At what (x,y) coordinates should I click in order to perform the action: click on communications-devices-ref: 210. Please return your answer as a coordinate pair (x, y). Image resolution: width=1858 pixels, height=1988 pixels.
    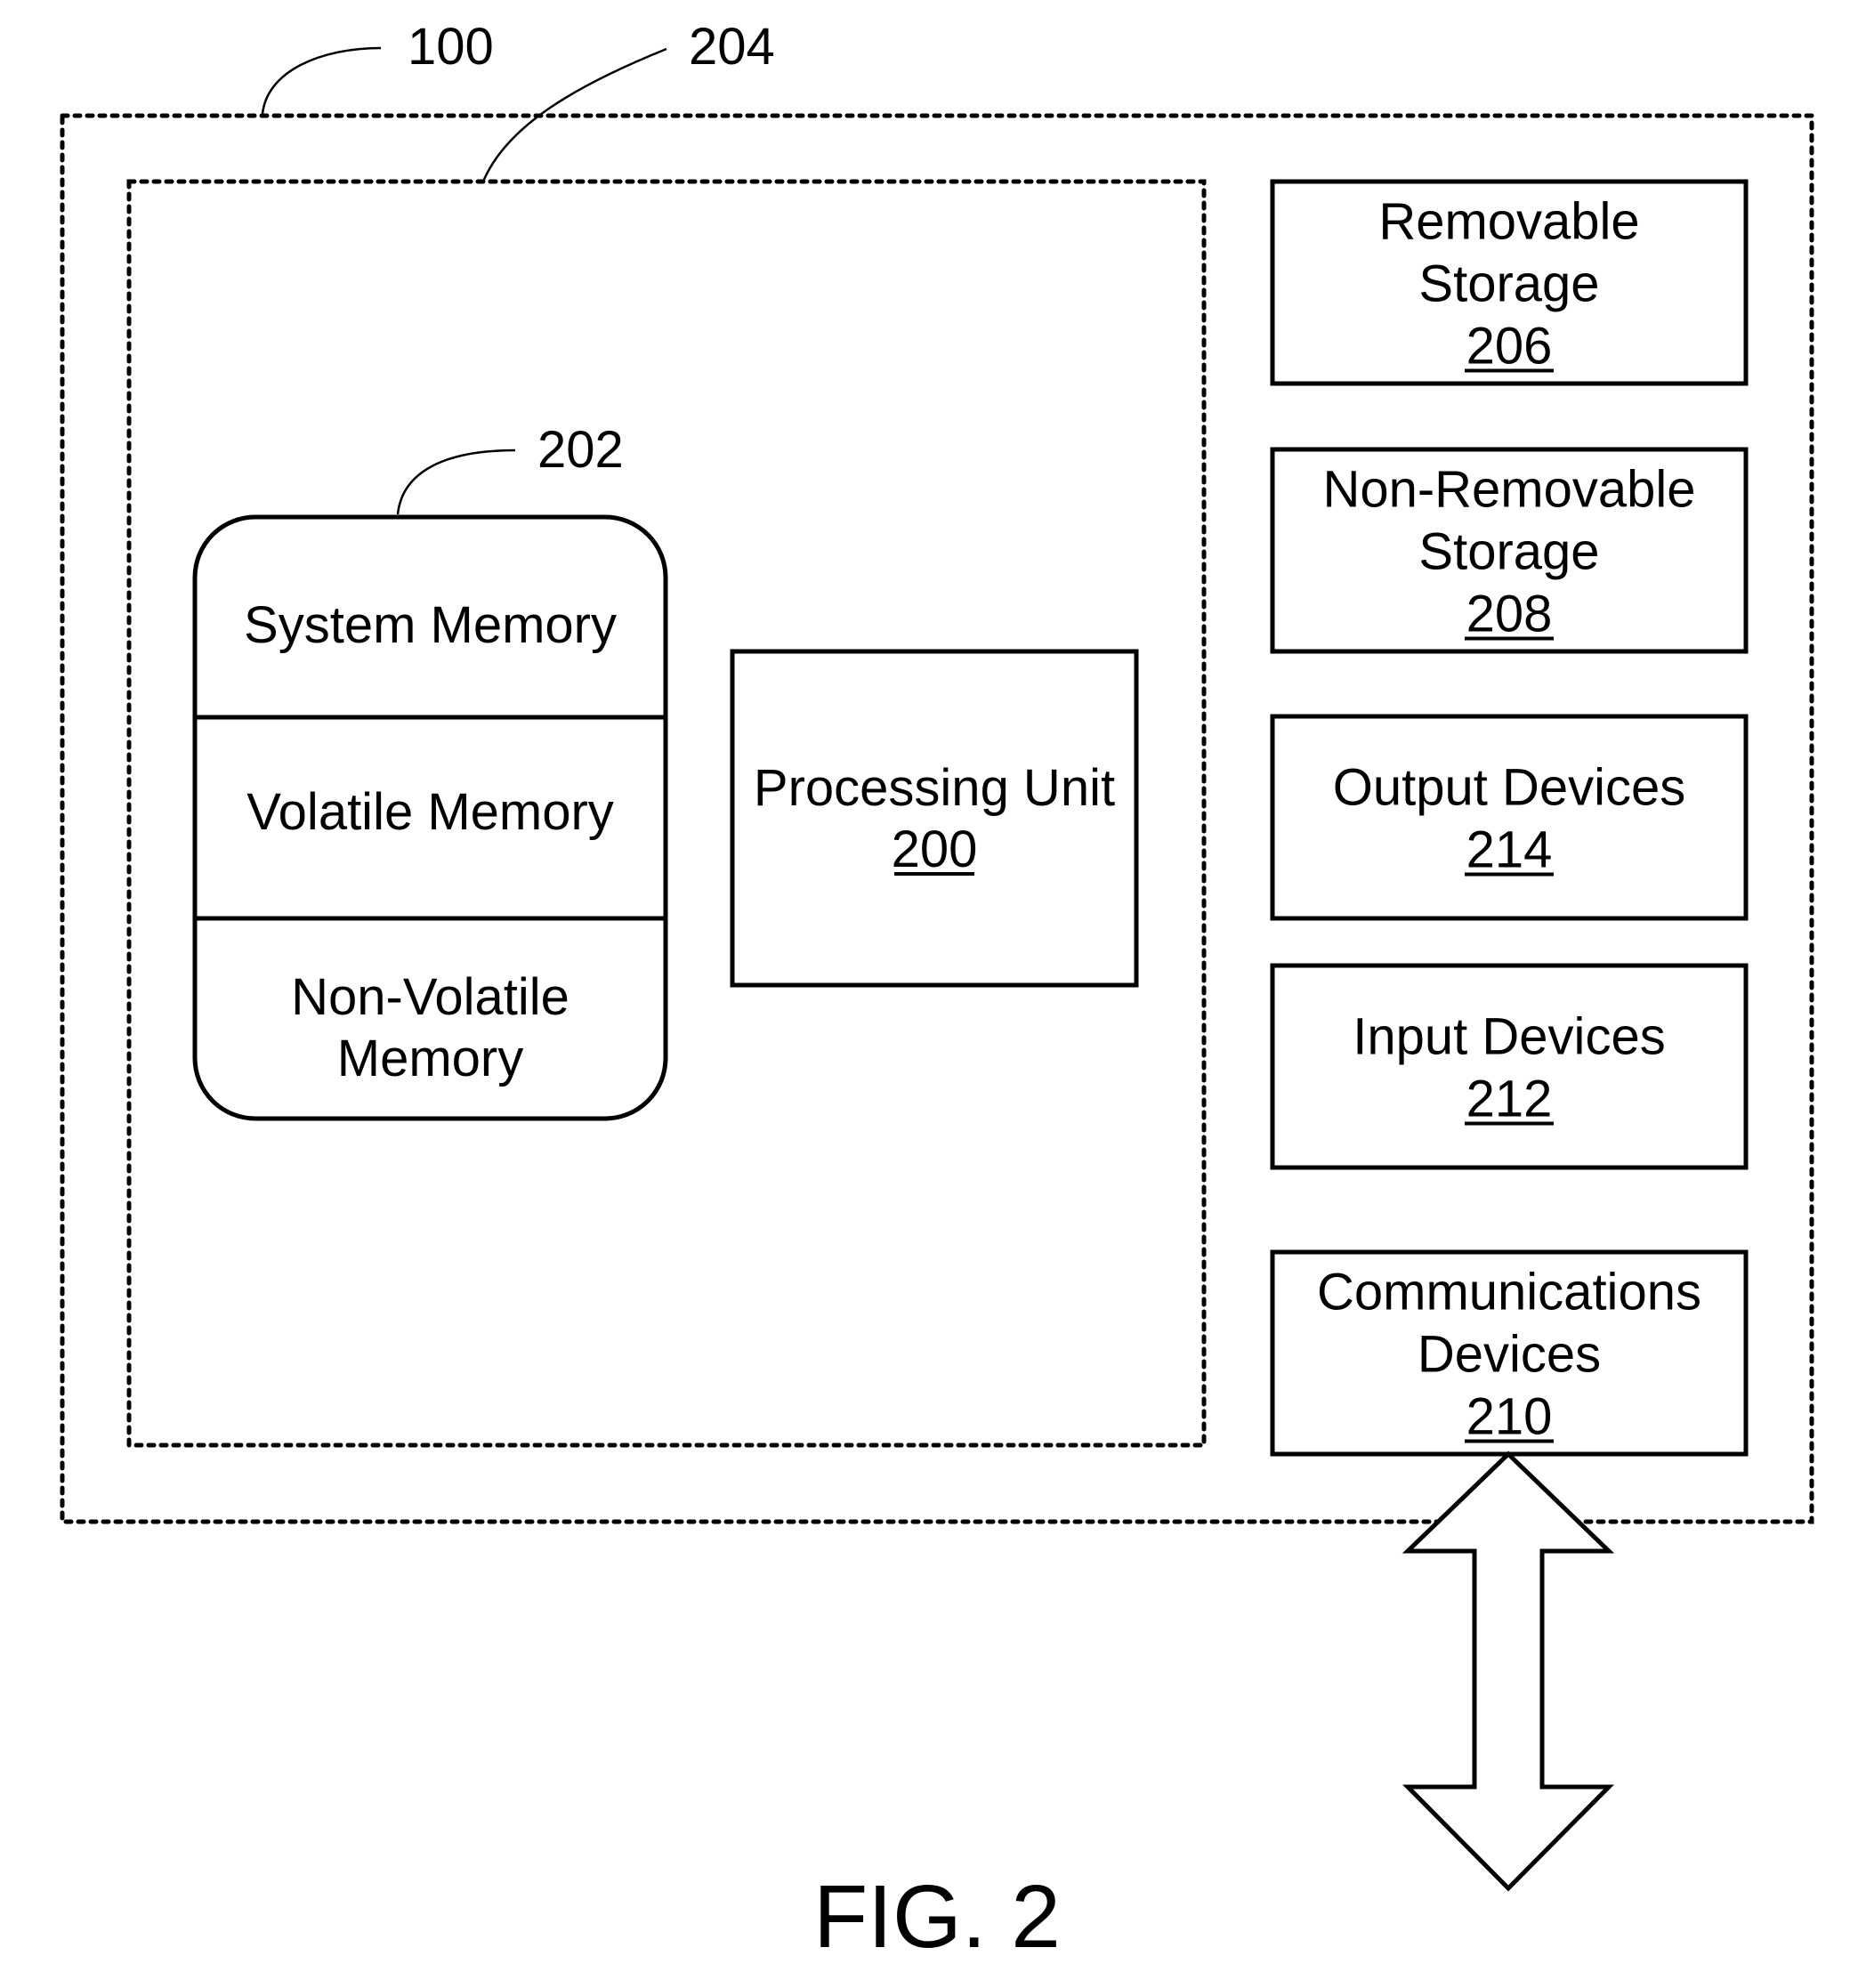
    Looking at the image, I should click on (1509, 1417).